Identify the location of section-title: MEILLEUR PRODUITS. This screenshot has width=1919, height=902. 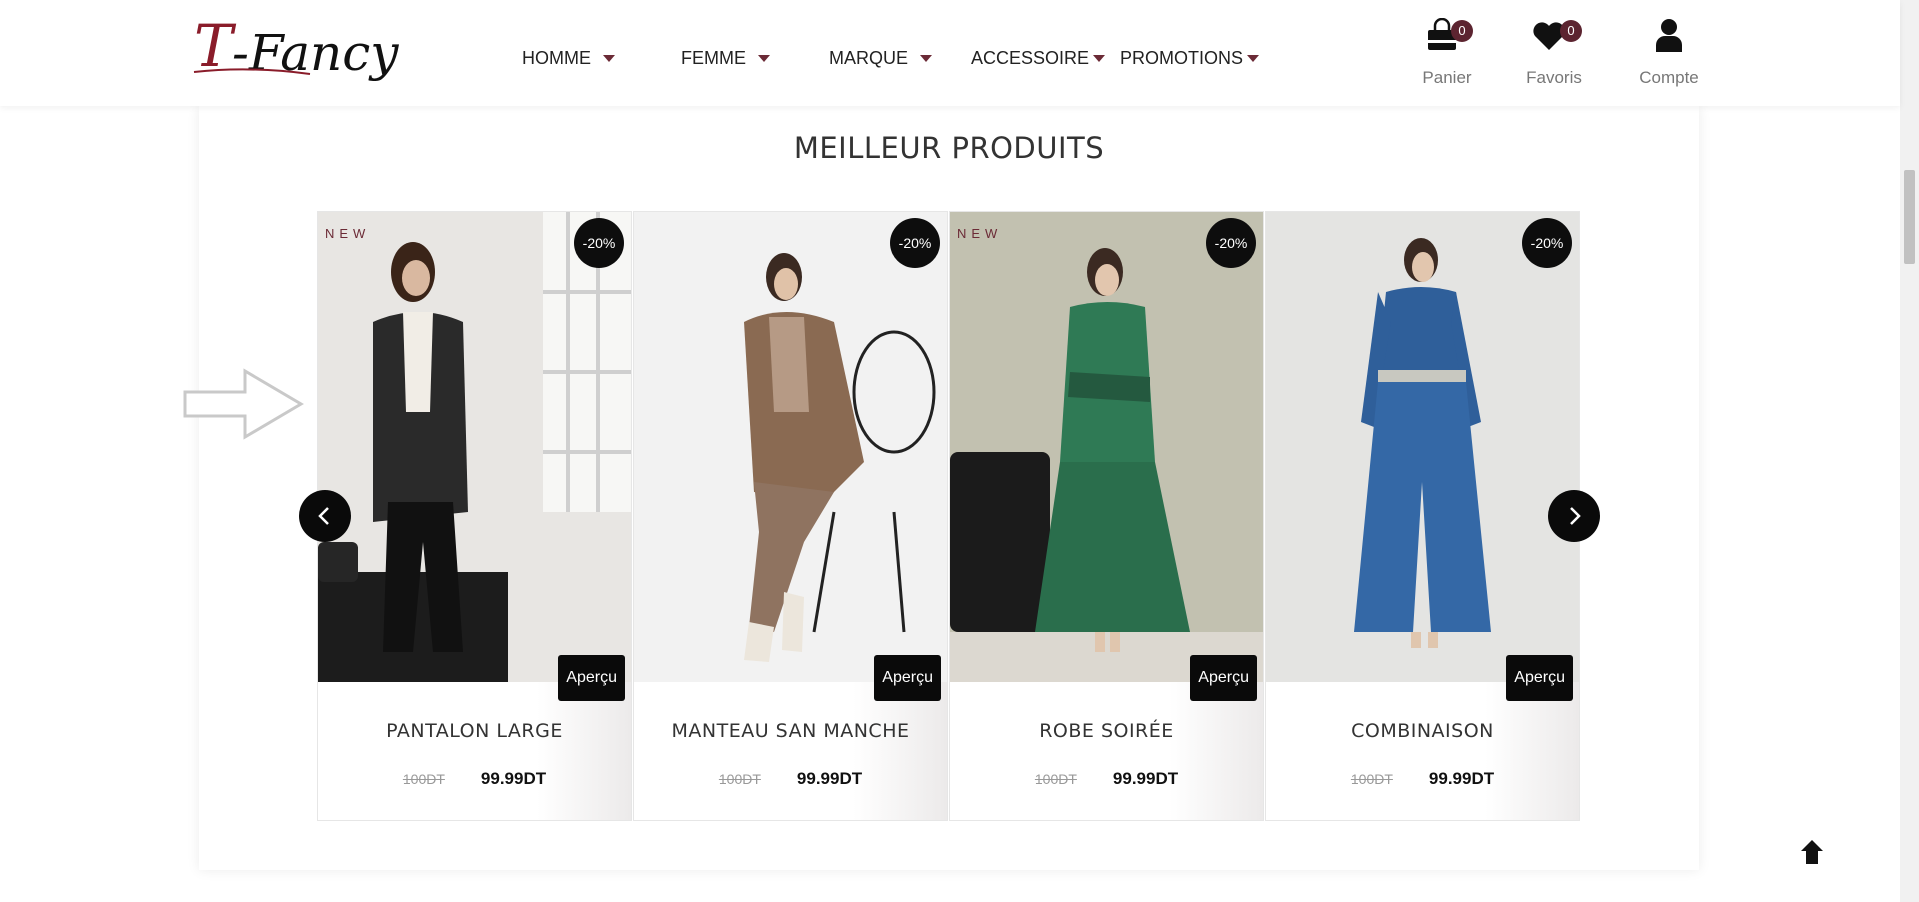
(949, 148).